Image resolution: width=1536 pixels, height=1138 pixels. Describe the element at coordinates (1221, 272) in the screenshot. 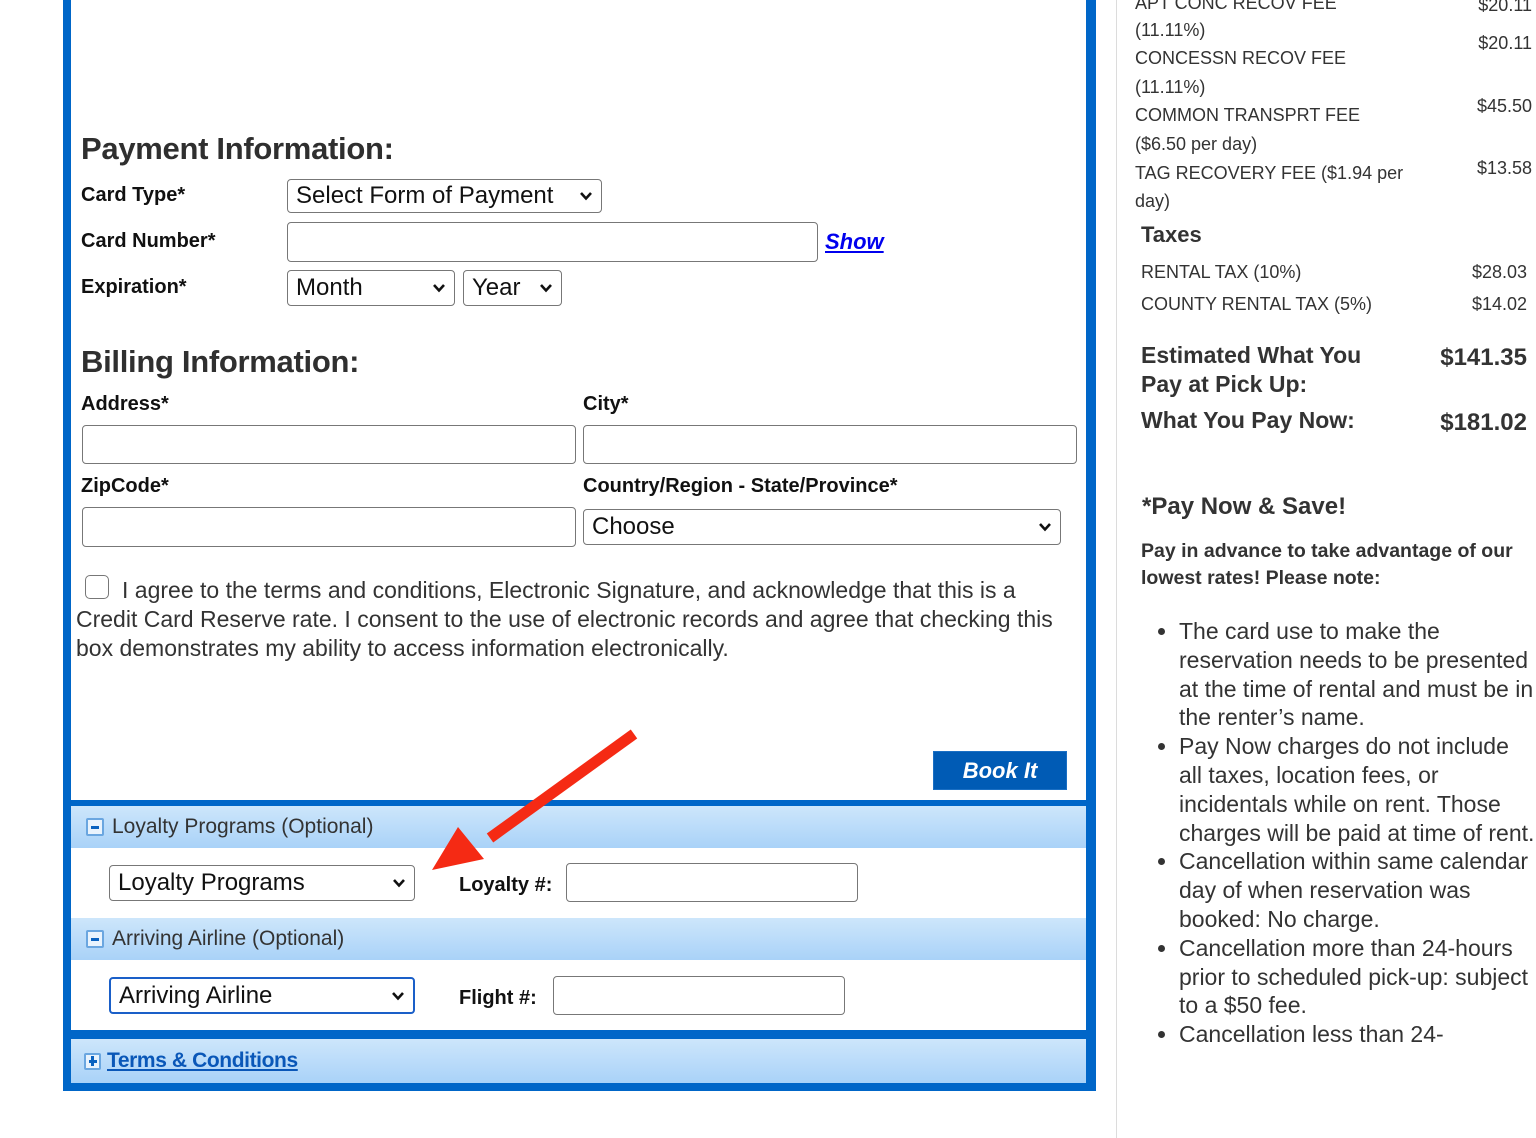

I see `tax-line: RENTAL TAX (10%)` at that location.